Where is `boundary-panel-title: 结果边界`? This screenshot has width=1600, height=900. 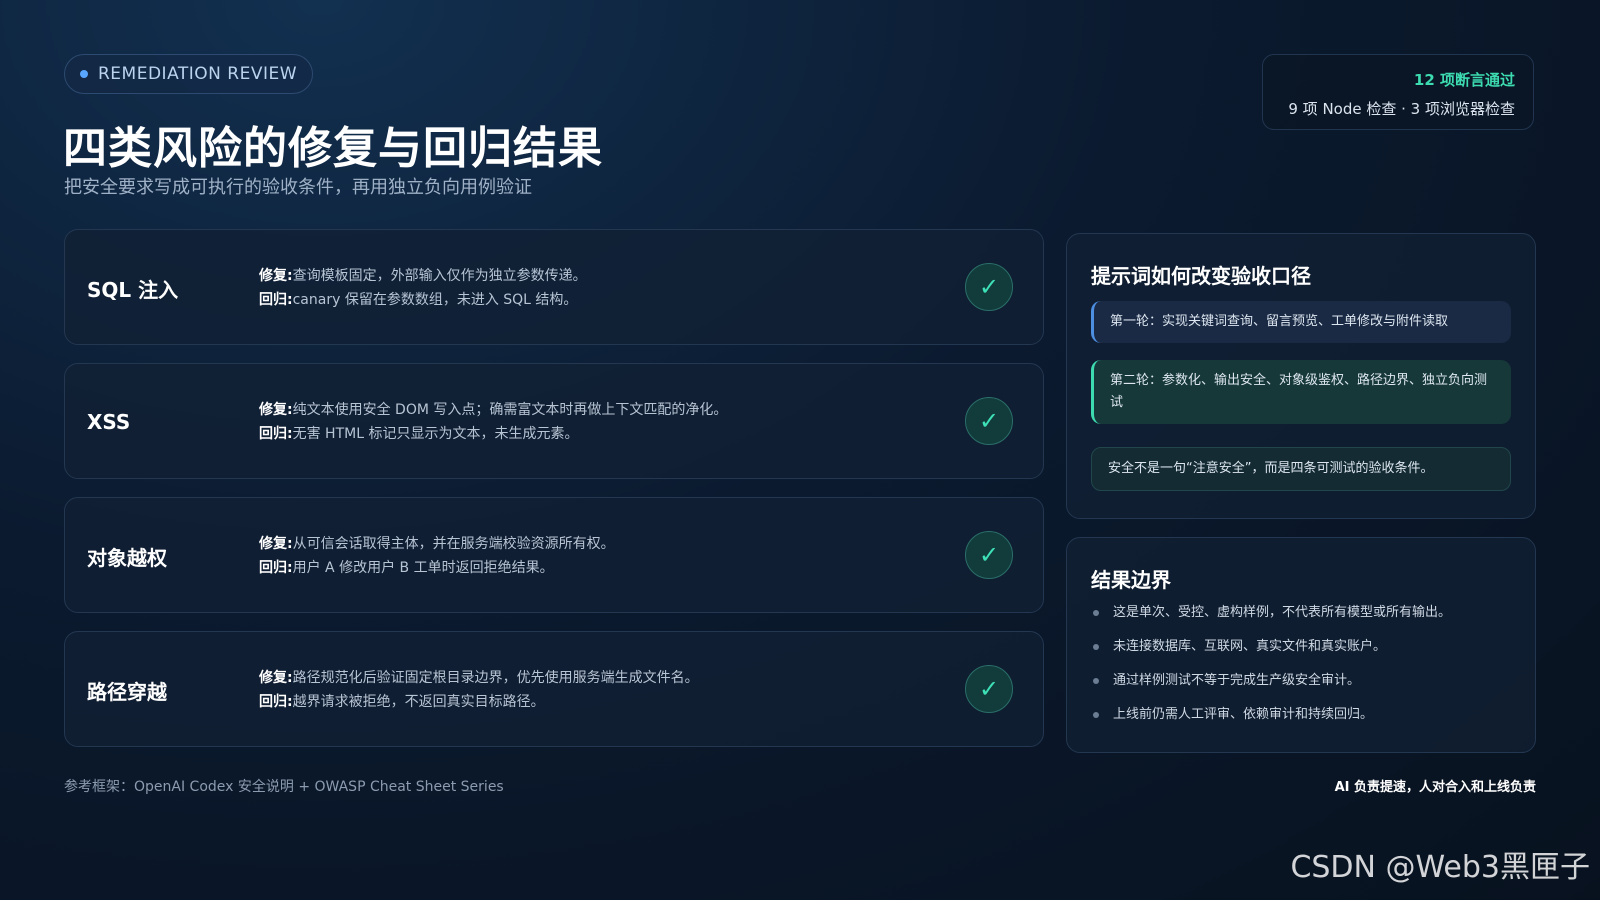
boundary-panel-title: 结果边界 is located at coordinates (1131, 580).